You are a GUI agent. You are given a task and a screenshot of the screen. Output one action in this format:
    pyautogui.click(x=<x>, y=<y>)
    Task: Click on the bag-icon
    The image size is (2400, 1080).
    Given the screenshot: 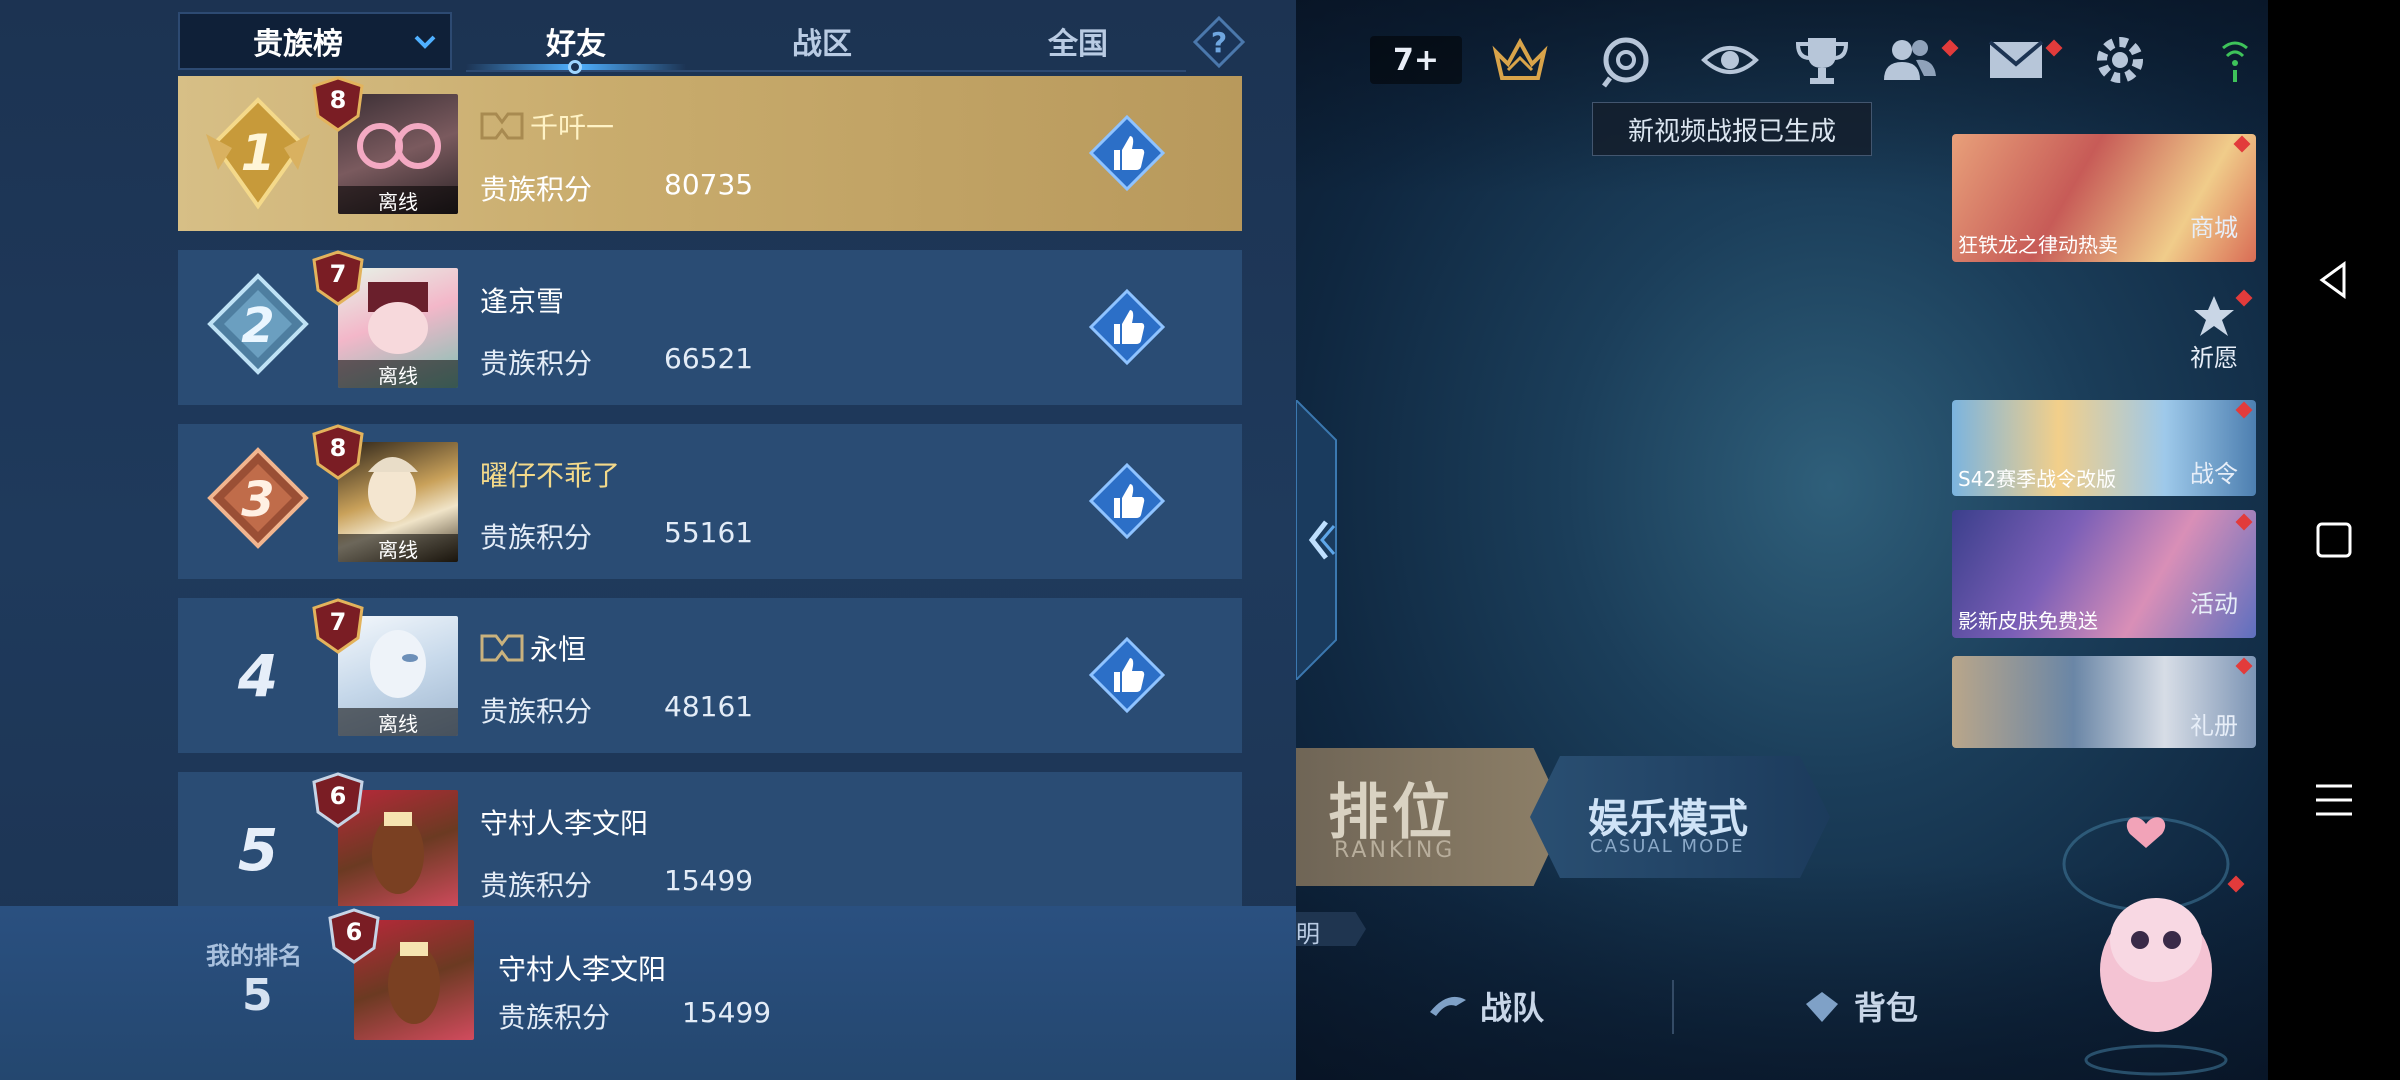 What is the action you would take?
    pyautogui.click(x=1822, y=1007)
    